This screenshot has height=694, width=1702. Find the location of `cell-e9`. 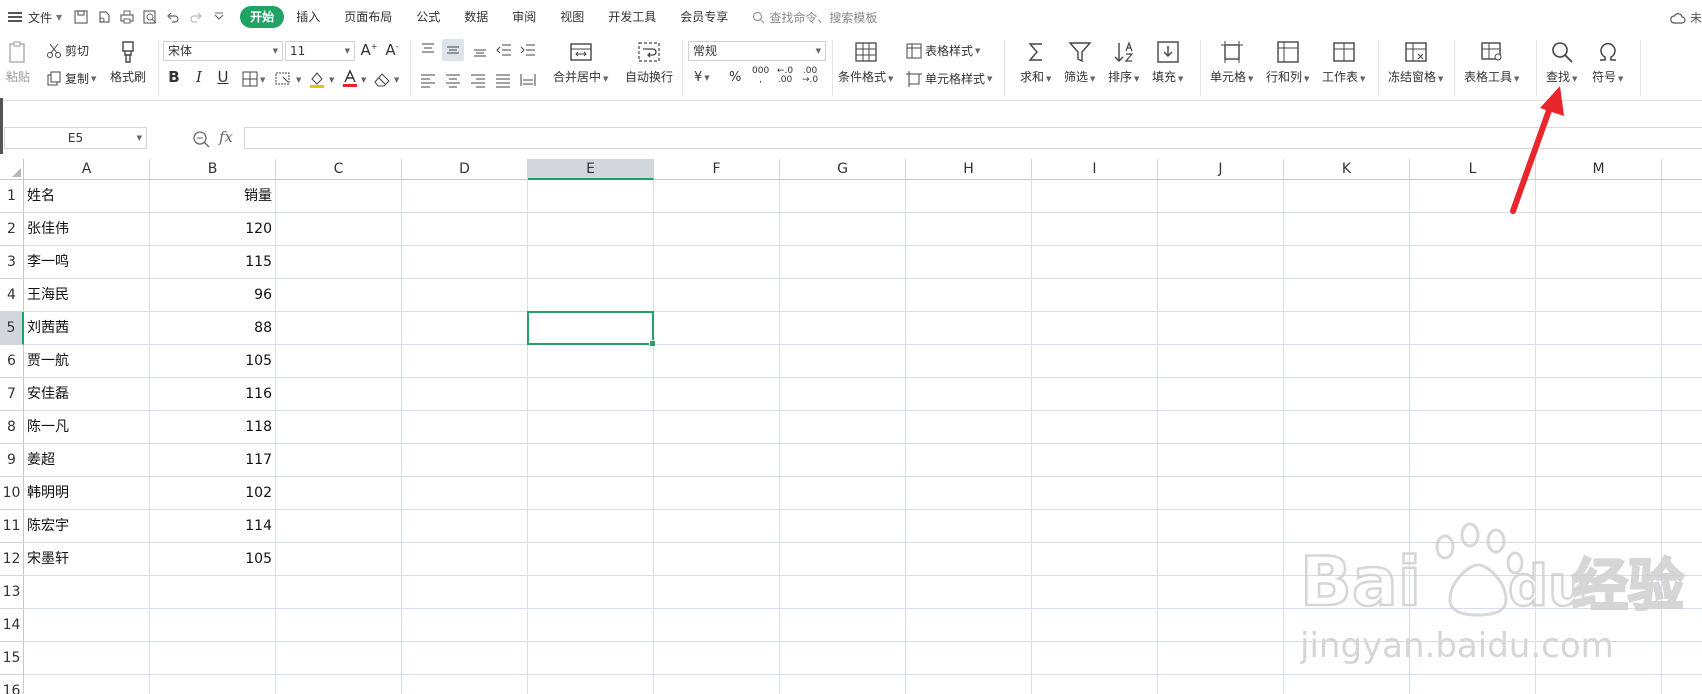

cell-e9 is located at coordinates (591, 460).